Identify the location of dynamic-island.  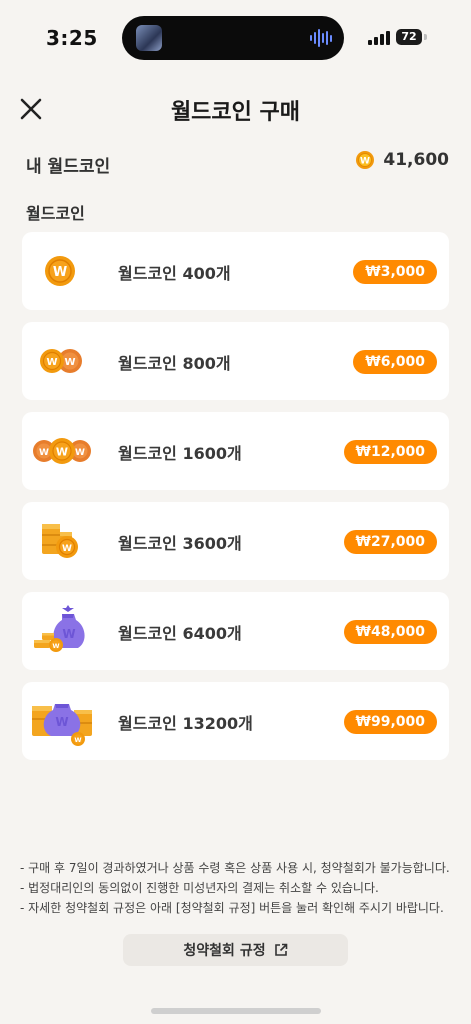
(233, 38).